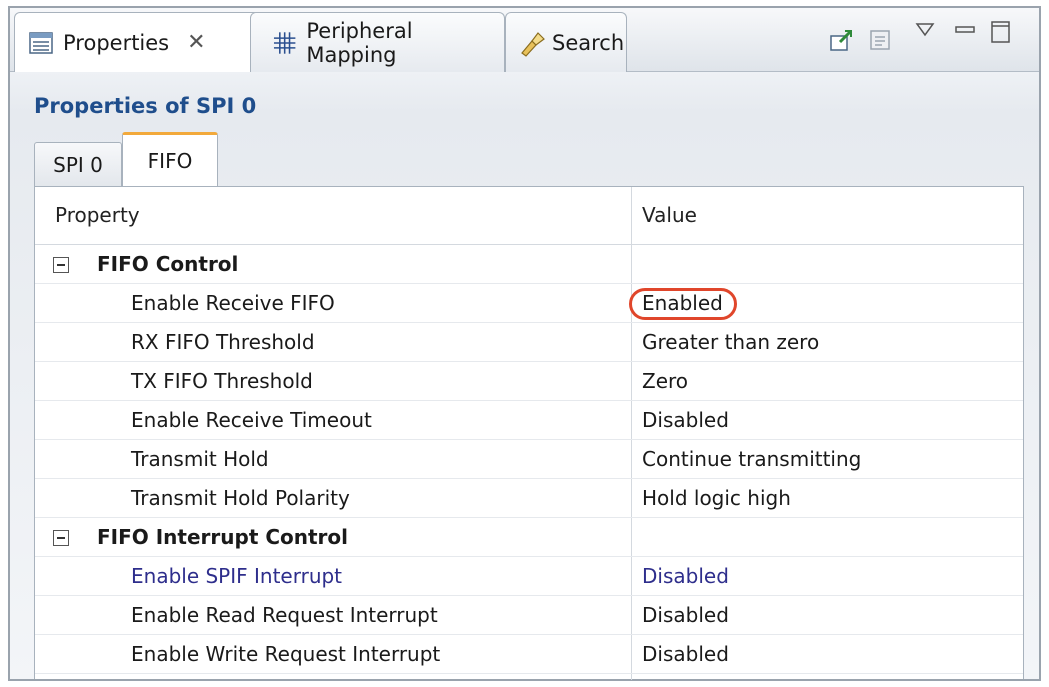 The width and height of the screenshot is (1049, 687). I want to click on group-row-fifo-control: FIFO Control, so click(529, 264).